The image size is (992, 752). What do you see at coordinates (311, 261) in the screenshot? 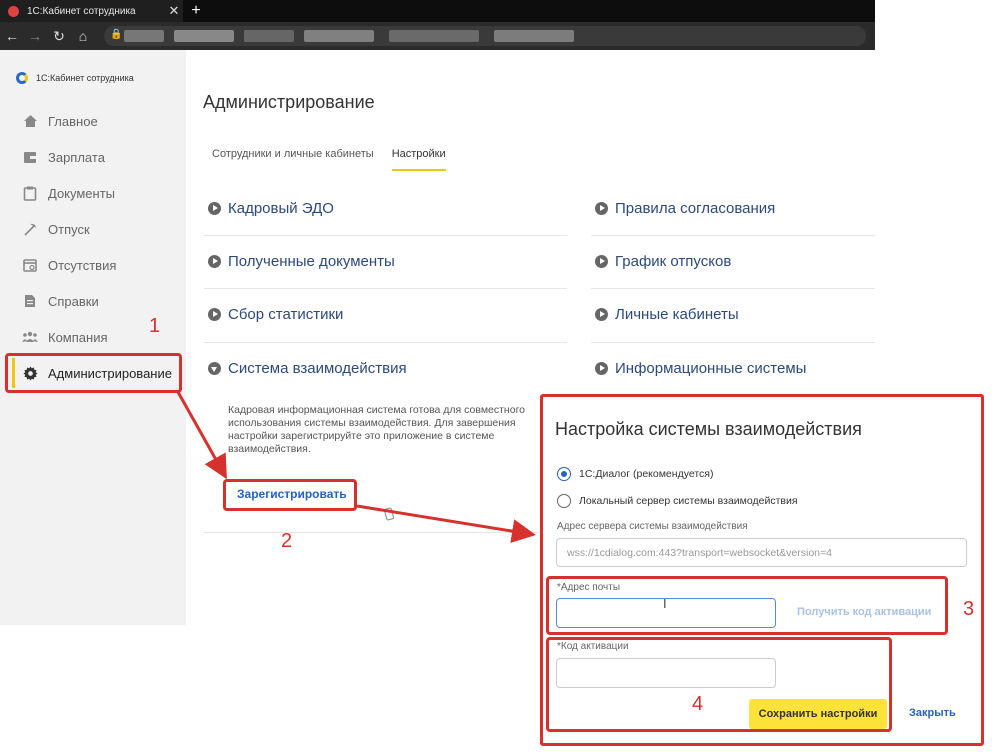
I see `section-label: Полученные документы` at bounding box center [311, 261].